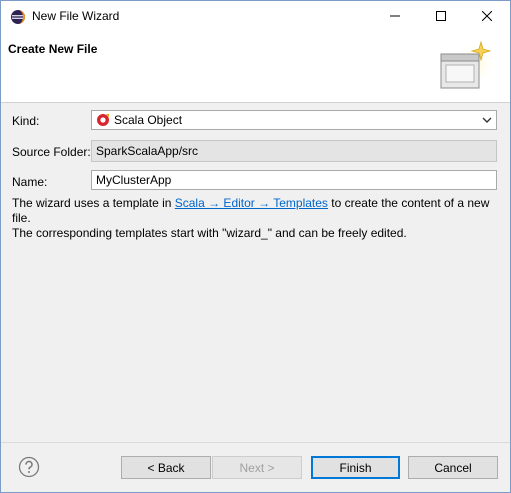  Describe the element at coordinates (255, 16) in the screenshot. I see `title-bar: New File Wizard` at that location.